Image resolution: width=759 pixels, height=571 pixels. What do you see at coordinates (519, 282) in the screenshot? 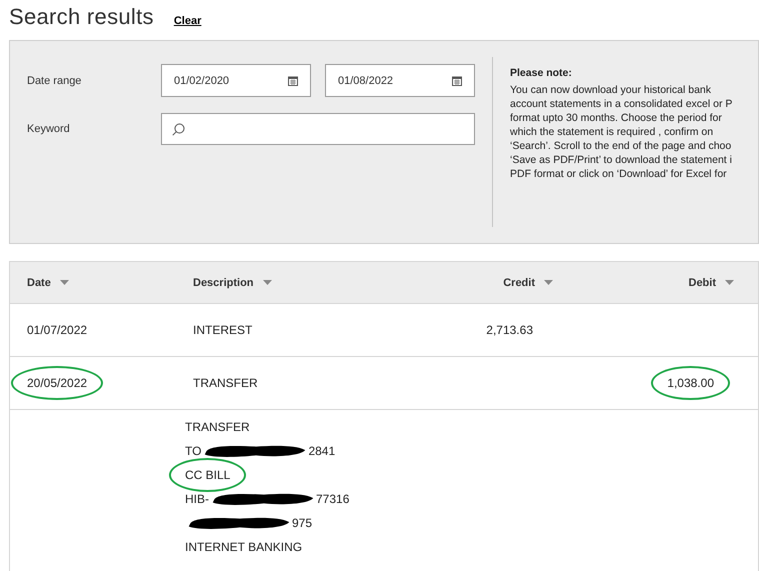
I see `column-header: Credit` at bounding box center [519, 282].